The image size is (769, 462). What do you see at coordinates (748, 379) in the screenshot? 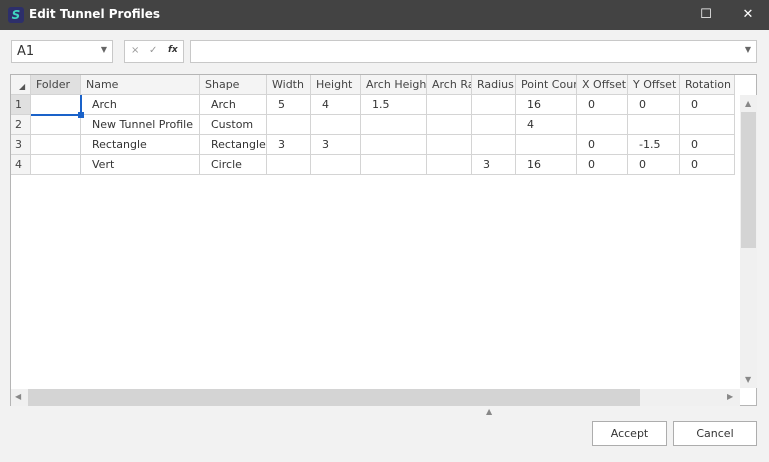
I see `scroll-down-icon: ▼` at bounding box center [748, 379].